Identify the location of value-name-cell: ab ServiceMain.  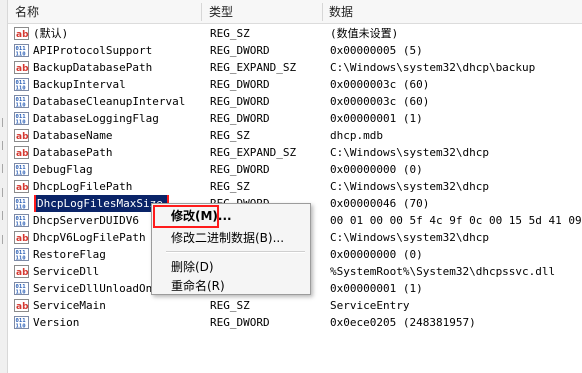
(109, 305).